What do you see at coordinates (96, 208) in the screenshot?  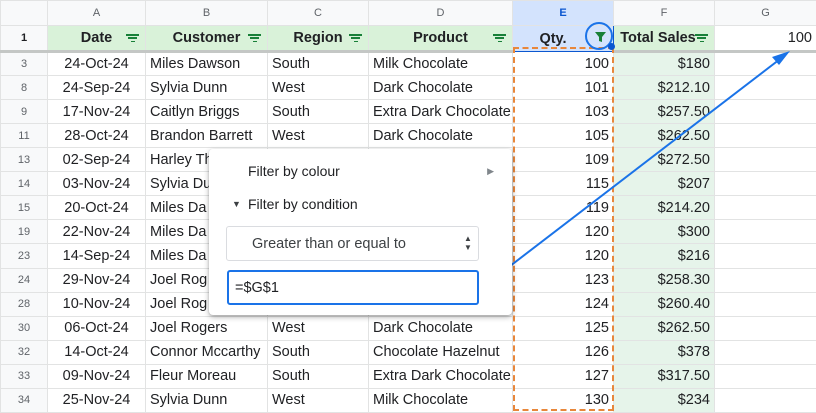 I see `cell-date: 20-Oct-24` at bounding box center [96, 208].